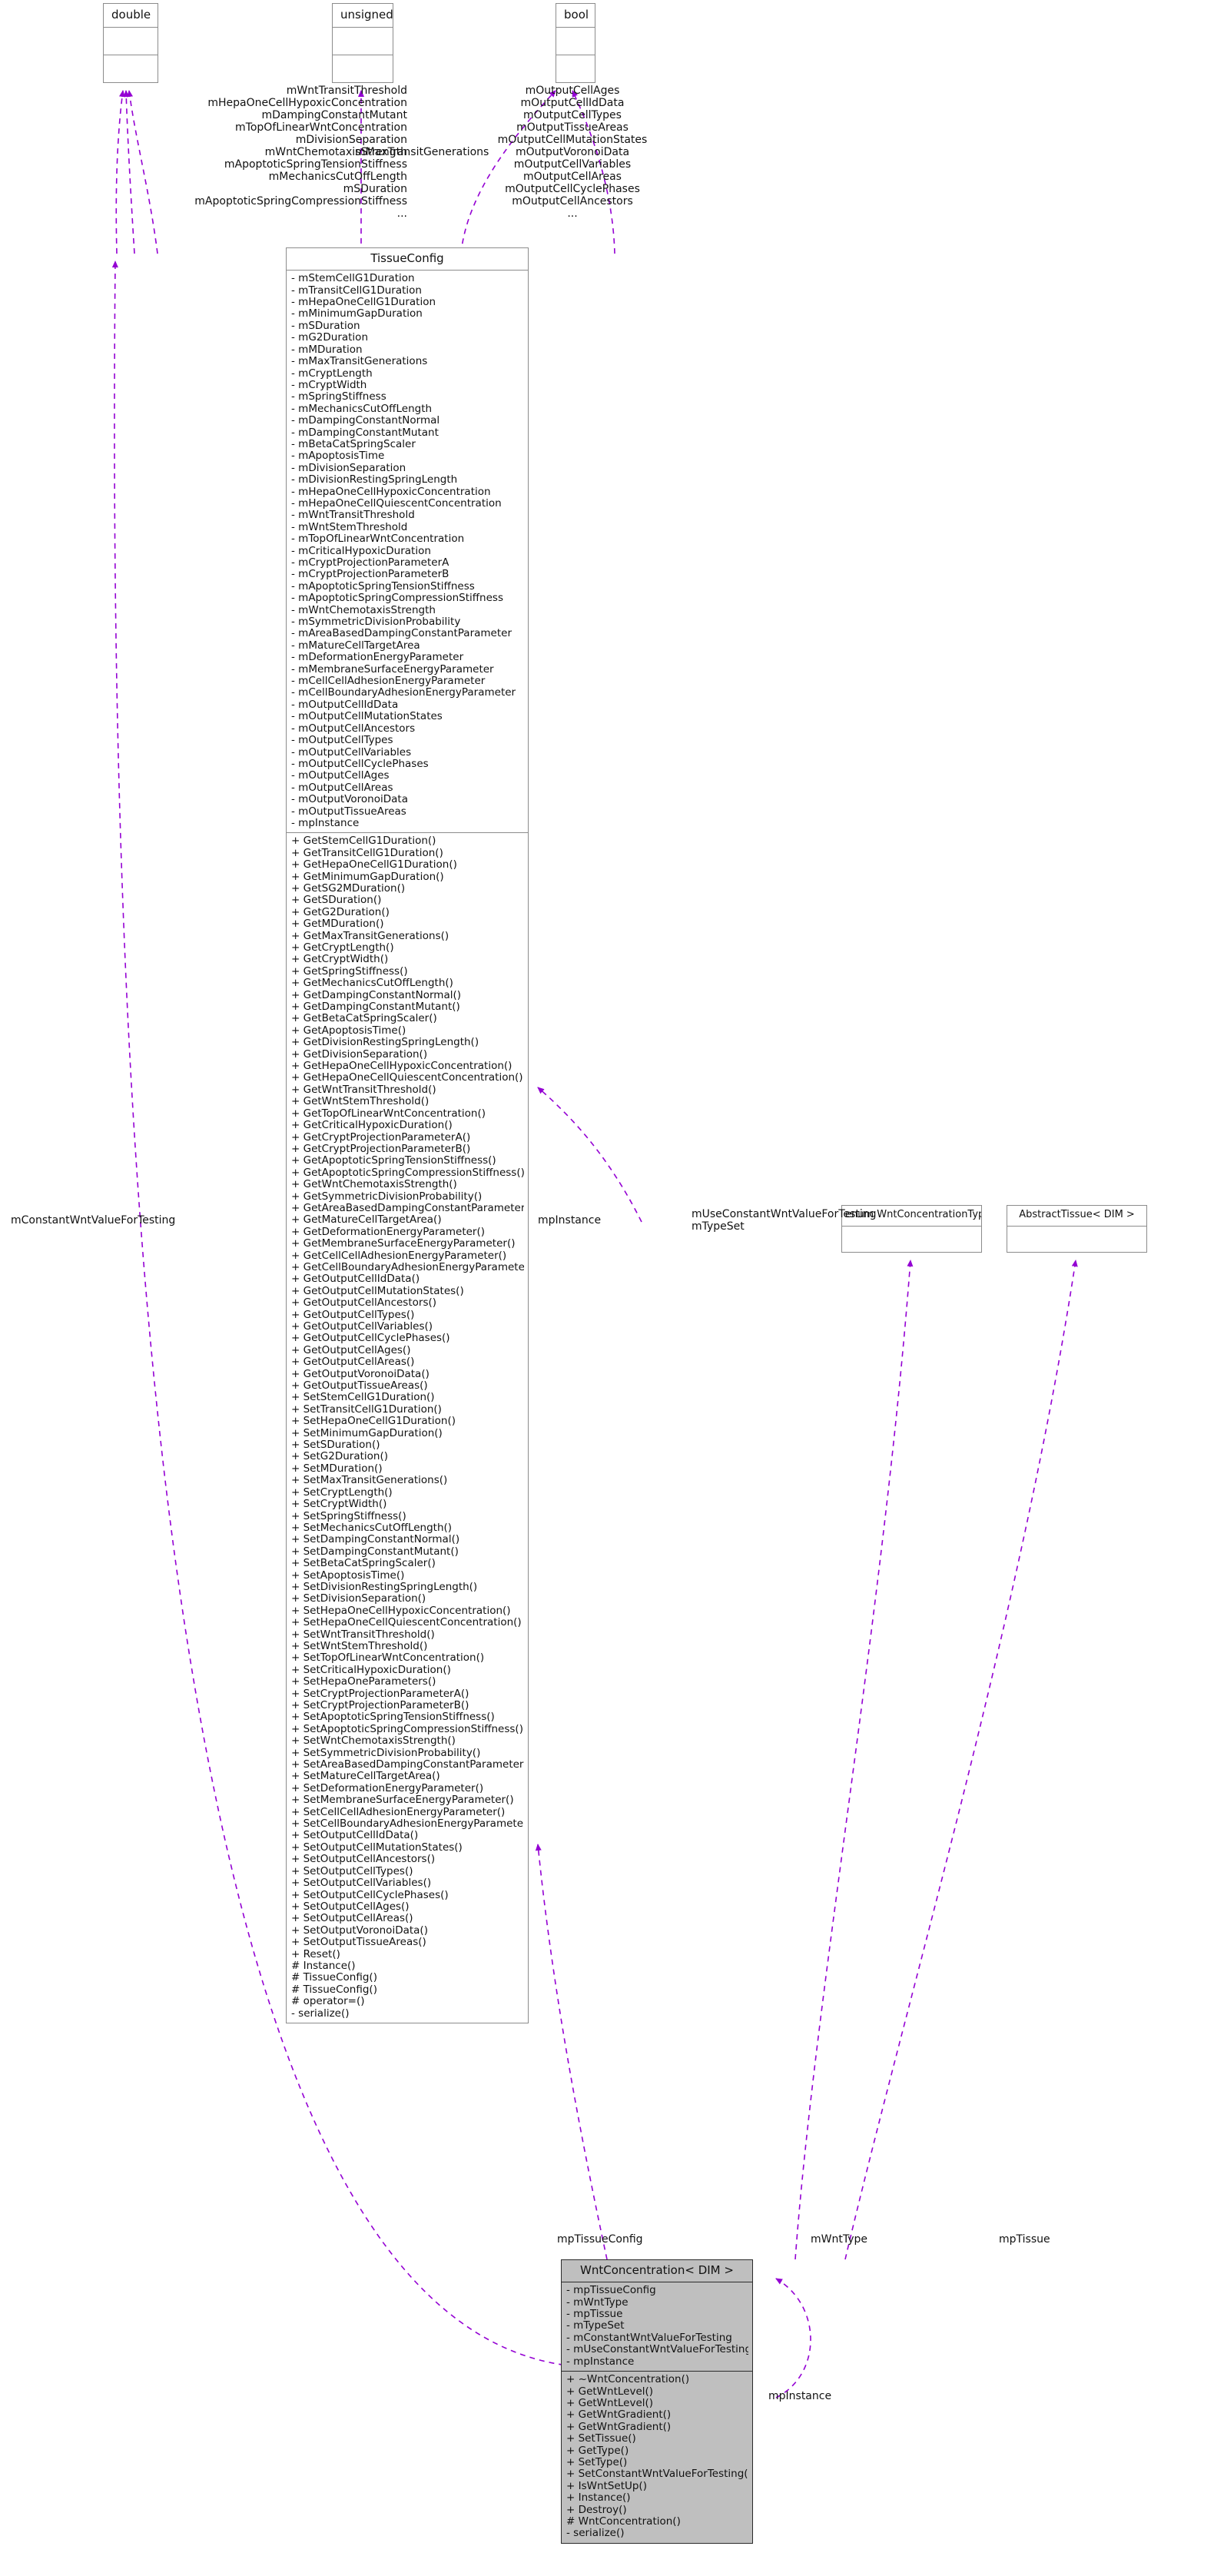 The width and height of the screenshot is (1214, 2576). What do you see at coordinates (393, 1717) in the screenshot?
I see `class-member-row: + SetApoptoticSpringTensionStiffness()` at bounding box center [393, 1717].